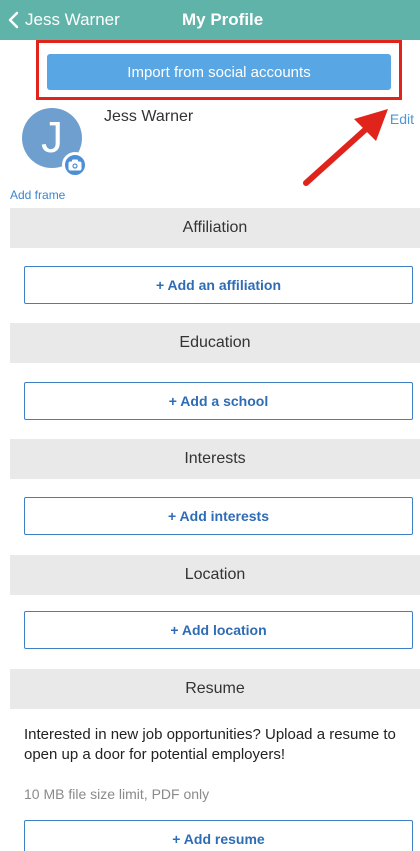 This screenshot has height=851, width=420. Describe the element at coordinates (149, 116) in the screenshot. I see `profile-name: Jess Warner` at that location.